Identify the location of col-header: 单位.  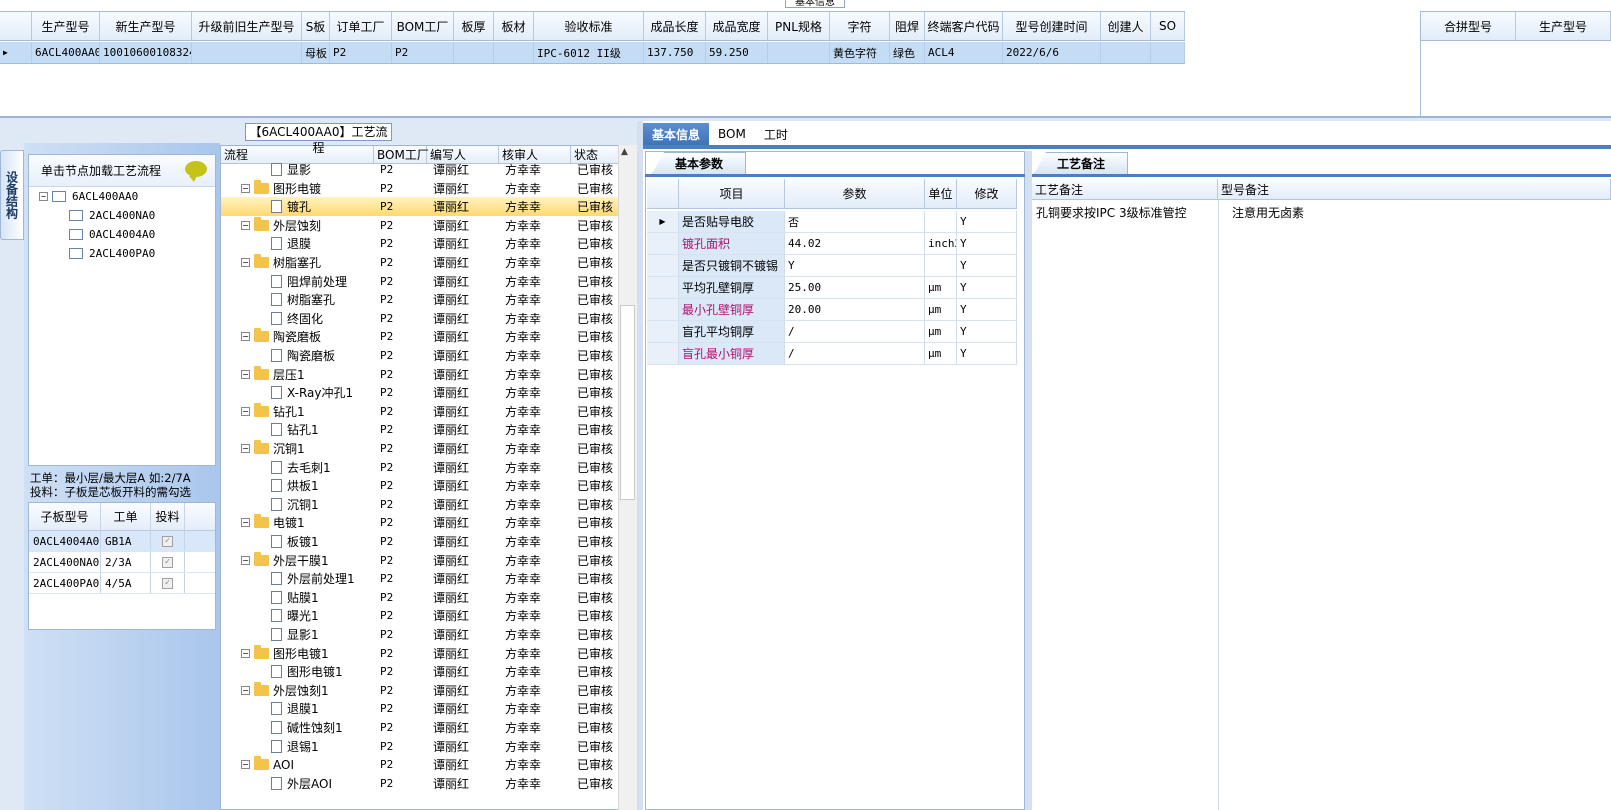
(941, 193).